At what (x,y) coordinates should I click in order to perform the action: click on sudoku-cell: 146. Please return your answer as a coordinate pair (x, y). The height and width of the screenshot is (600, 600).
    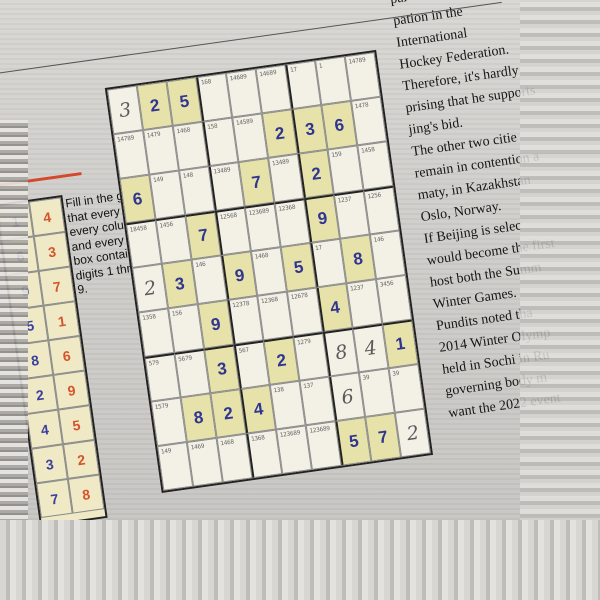
    Looking at the image, I should click on (387, 255).